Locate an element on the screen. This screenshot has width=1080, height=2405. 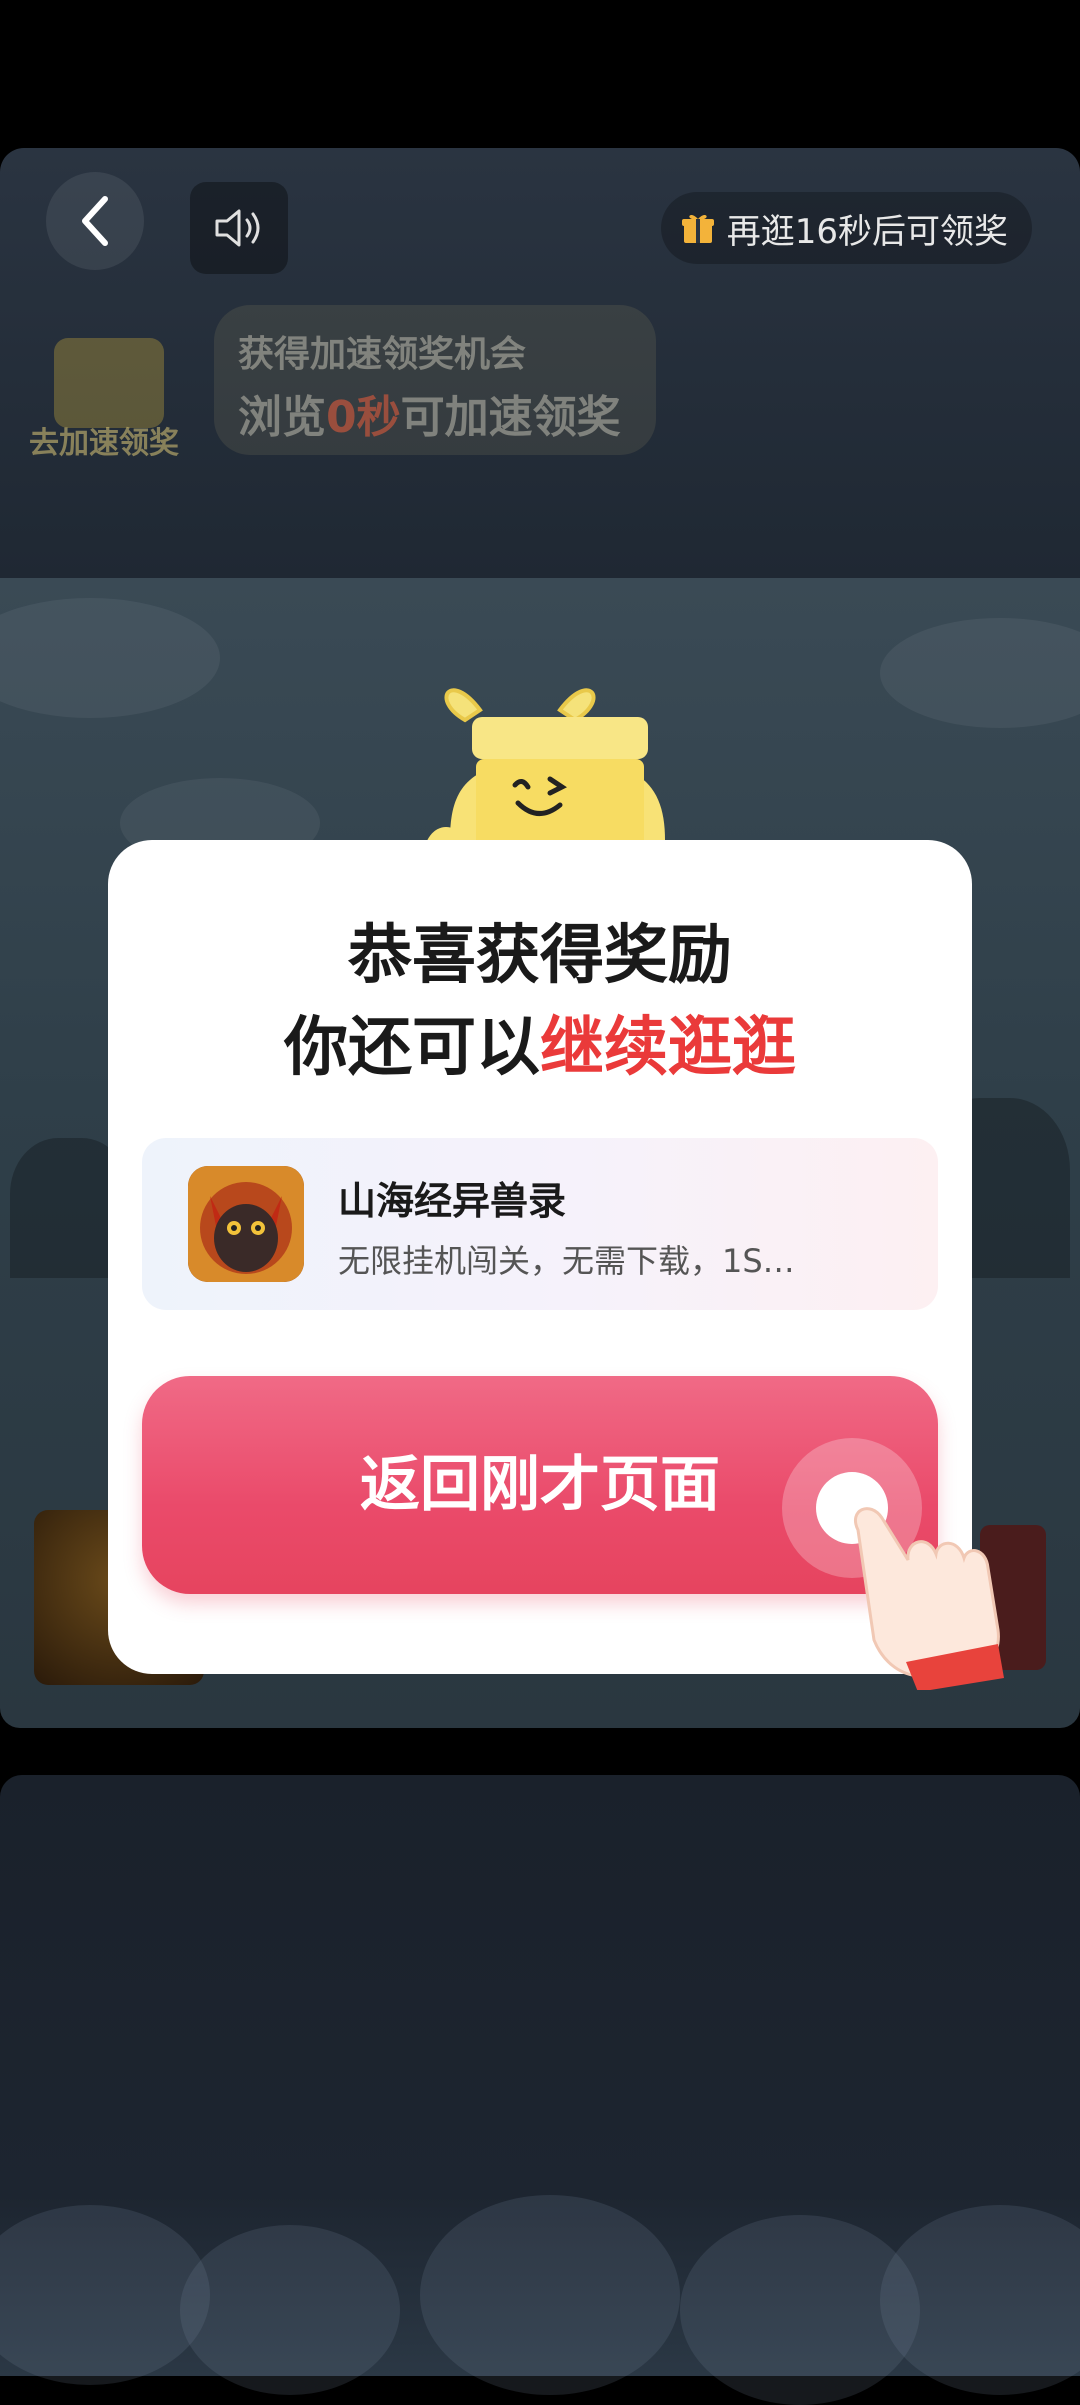
tap-hand-icon is located at coordinates (893, 1564).